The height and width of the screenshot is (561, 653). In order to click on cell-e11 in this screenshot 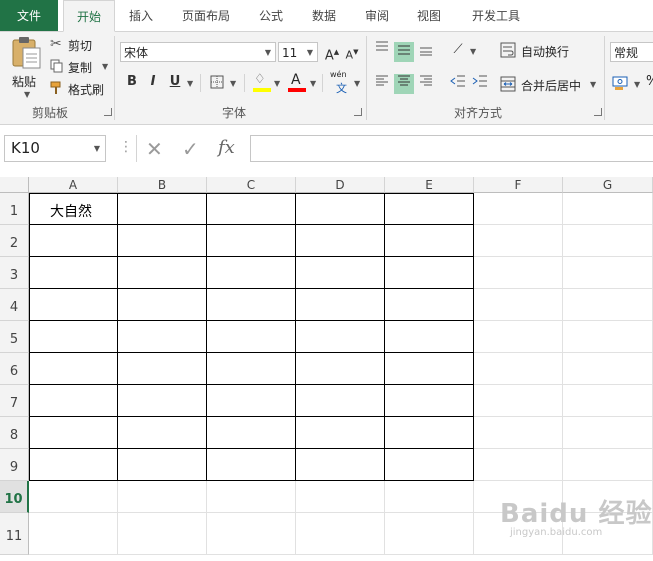, I will do `click(429, 534)`.